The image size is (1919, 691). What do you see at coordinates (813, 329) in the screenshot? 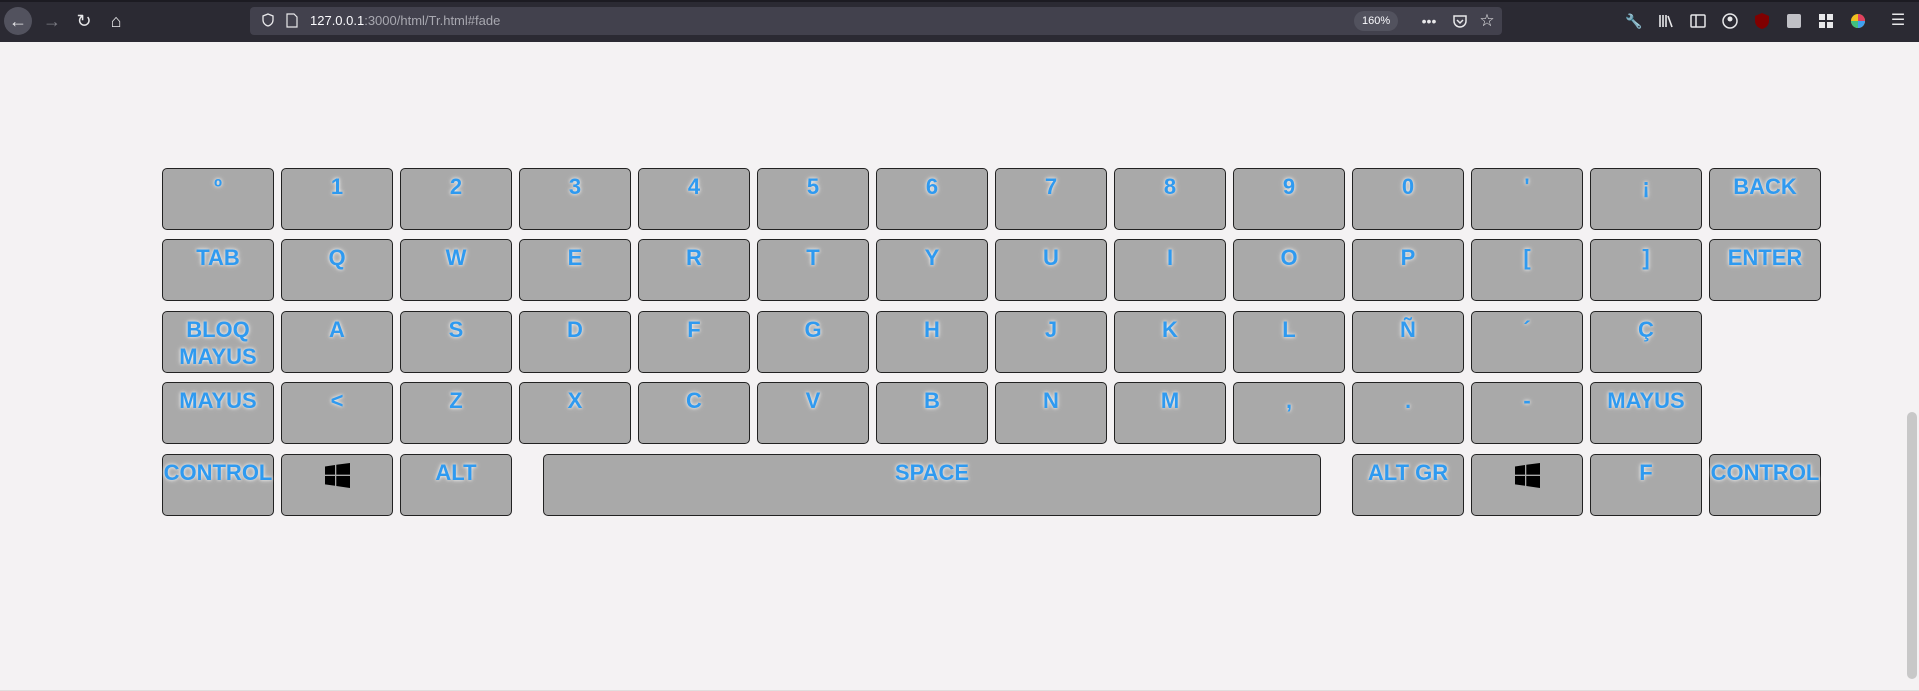
I see `key-label: G` at bounding box center [813, 329].